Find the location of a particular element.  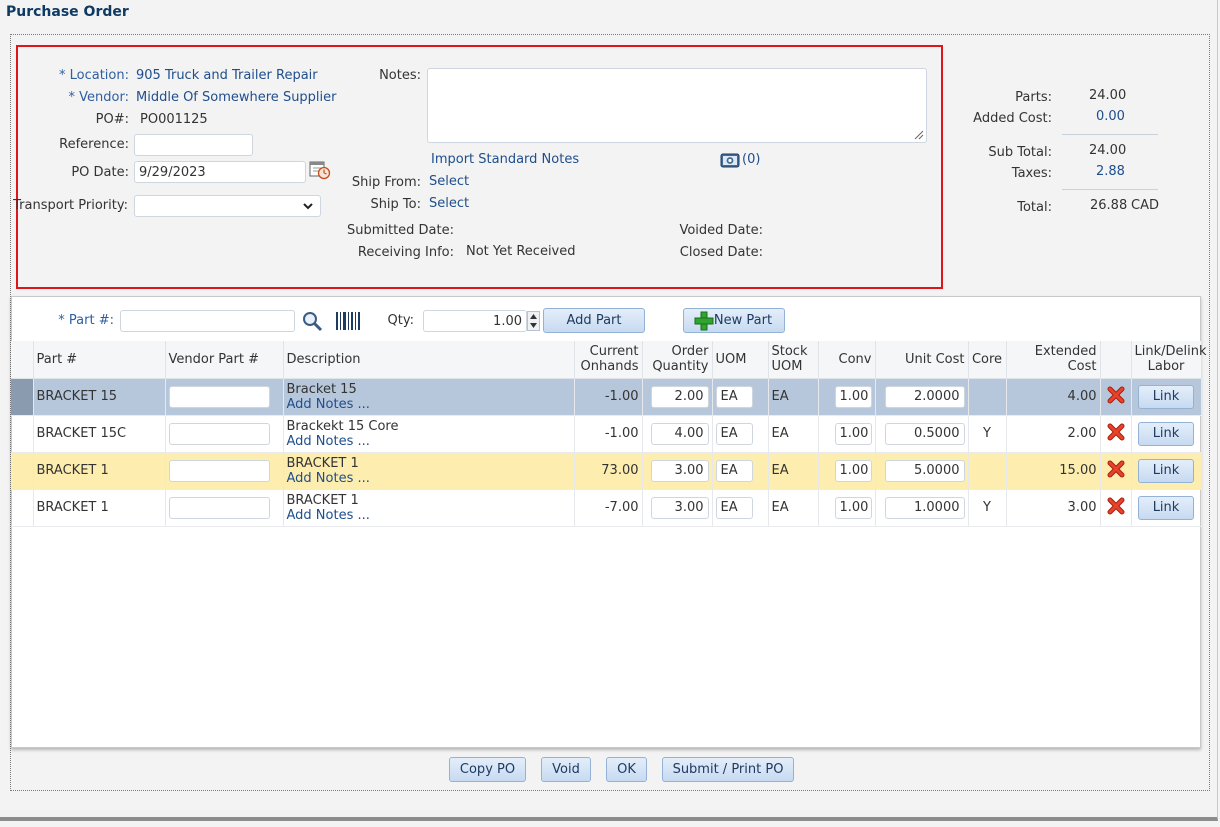

total-value: 26.88 is located at coordinates (1109, 205).